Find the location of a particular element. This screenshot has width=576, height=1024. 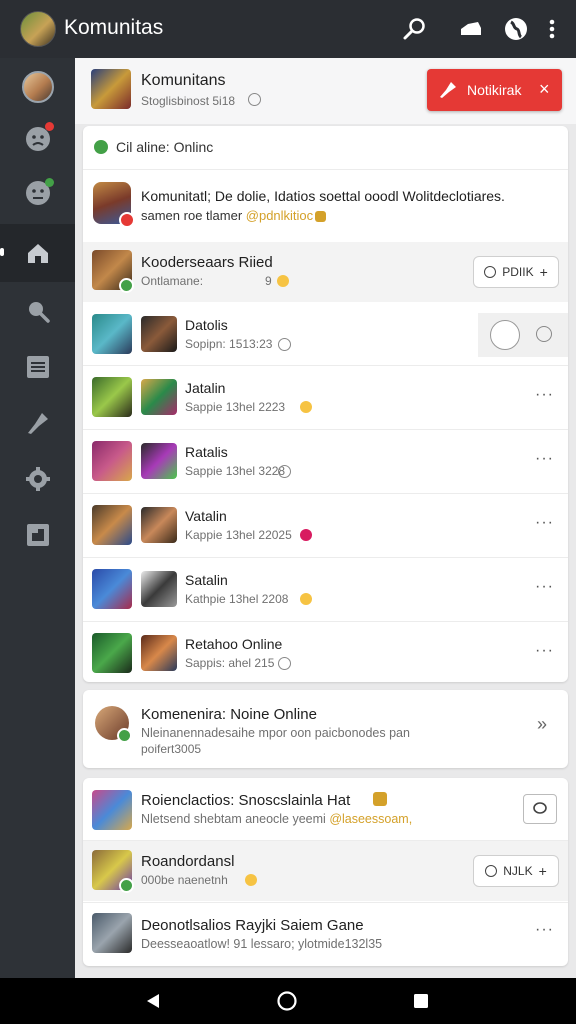

featured-line2-text: samen roe tlamer is located at coordinates (193, 215).